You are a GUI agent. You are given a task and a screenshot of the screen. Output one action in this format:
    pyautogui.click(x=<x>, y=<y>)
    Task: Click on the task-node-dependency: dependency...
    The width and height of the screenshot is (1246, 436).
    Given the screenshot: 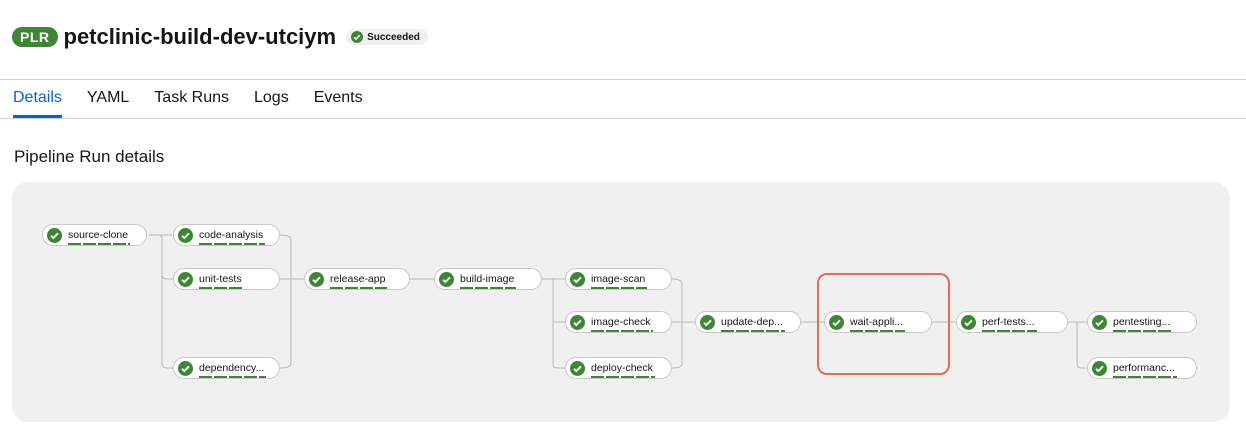 What is the action you would take?
    pyautogui.click(x=226, y=368)
    